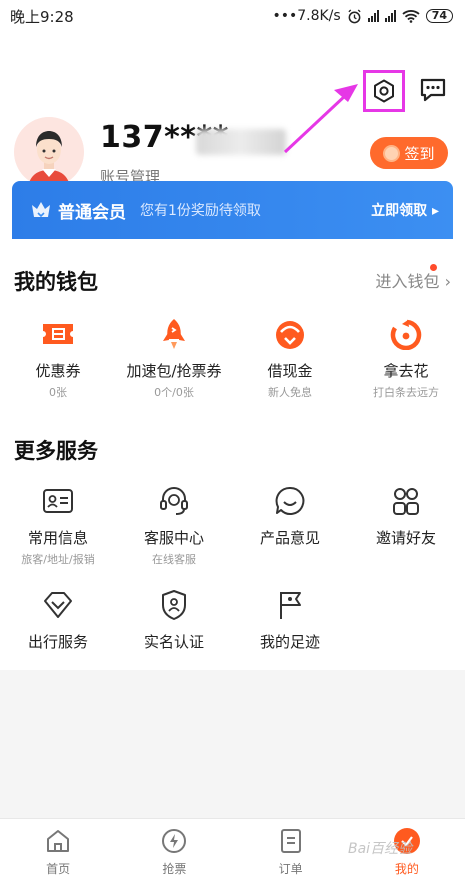  Describe the element at coordinates (174, 358) in the screenshot. I see `wallet-item-boost: 加速包/抢票券 0个/0张` at that location.